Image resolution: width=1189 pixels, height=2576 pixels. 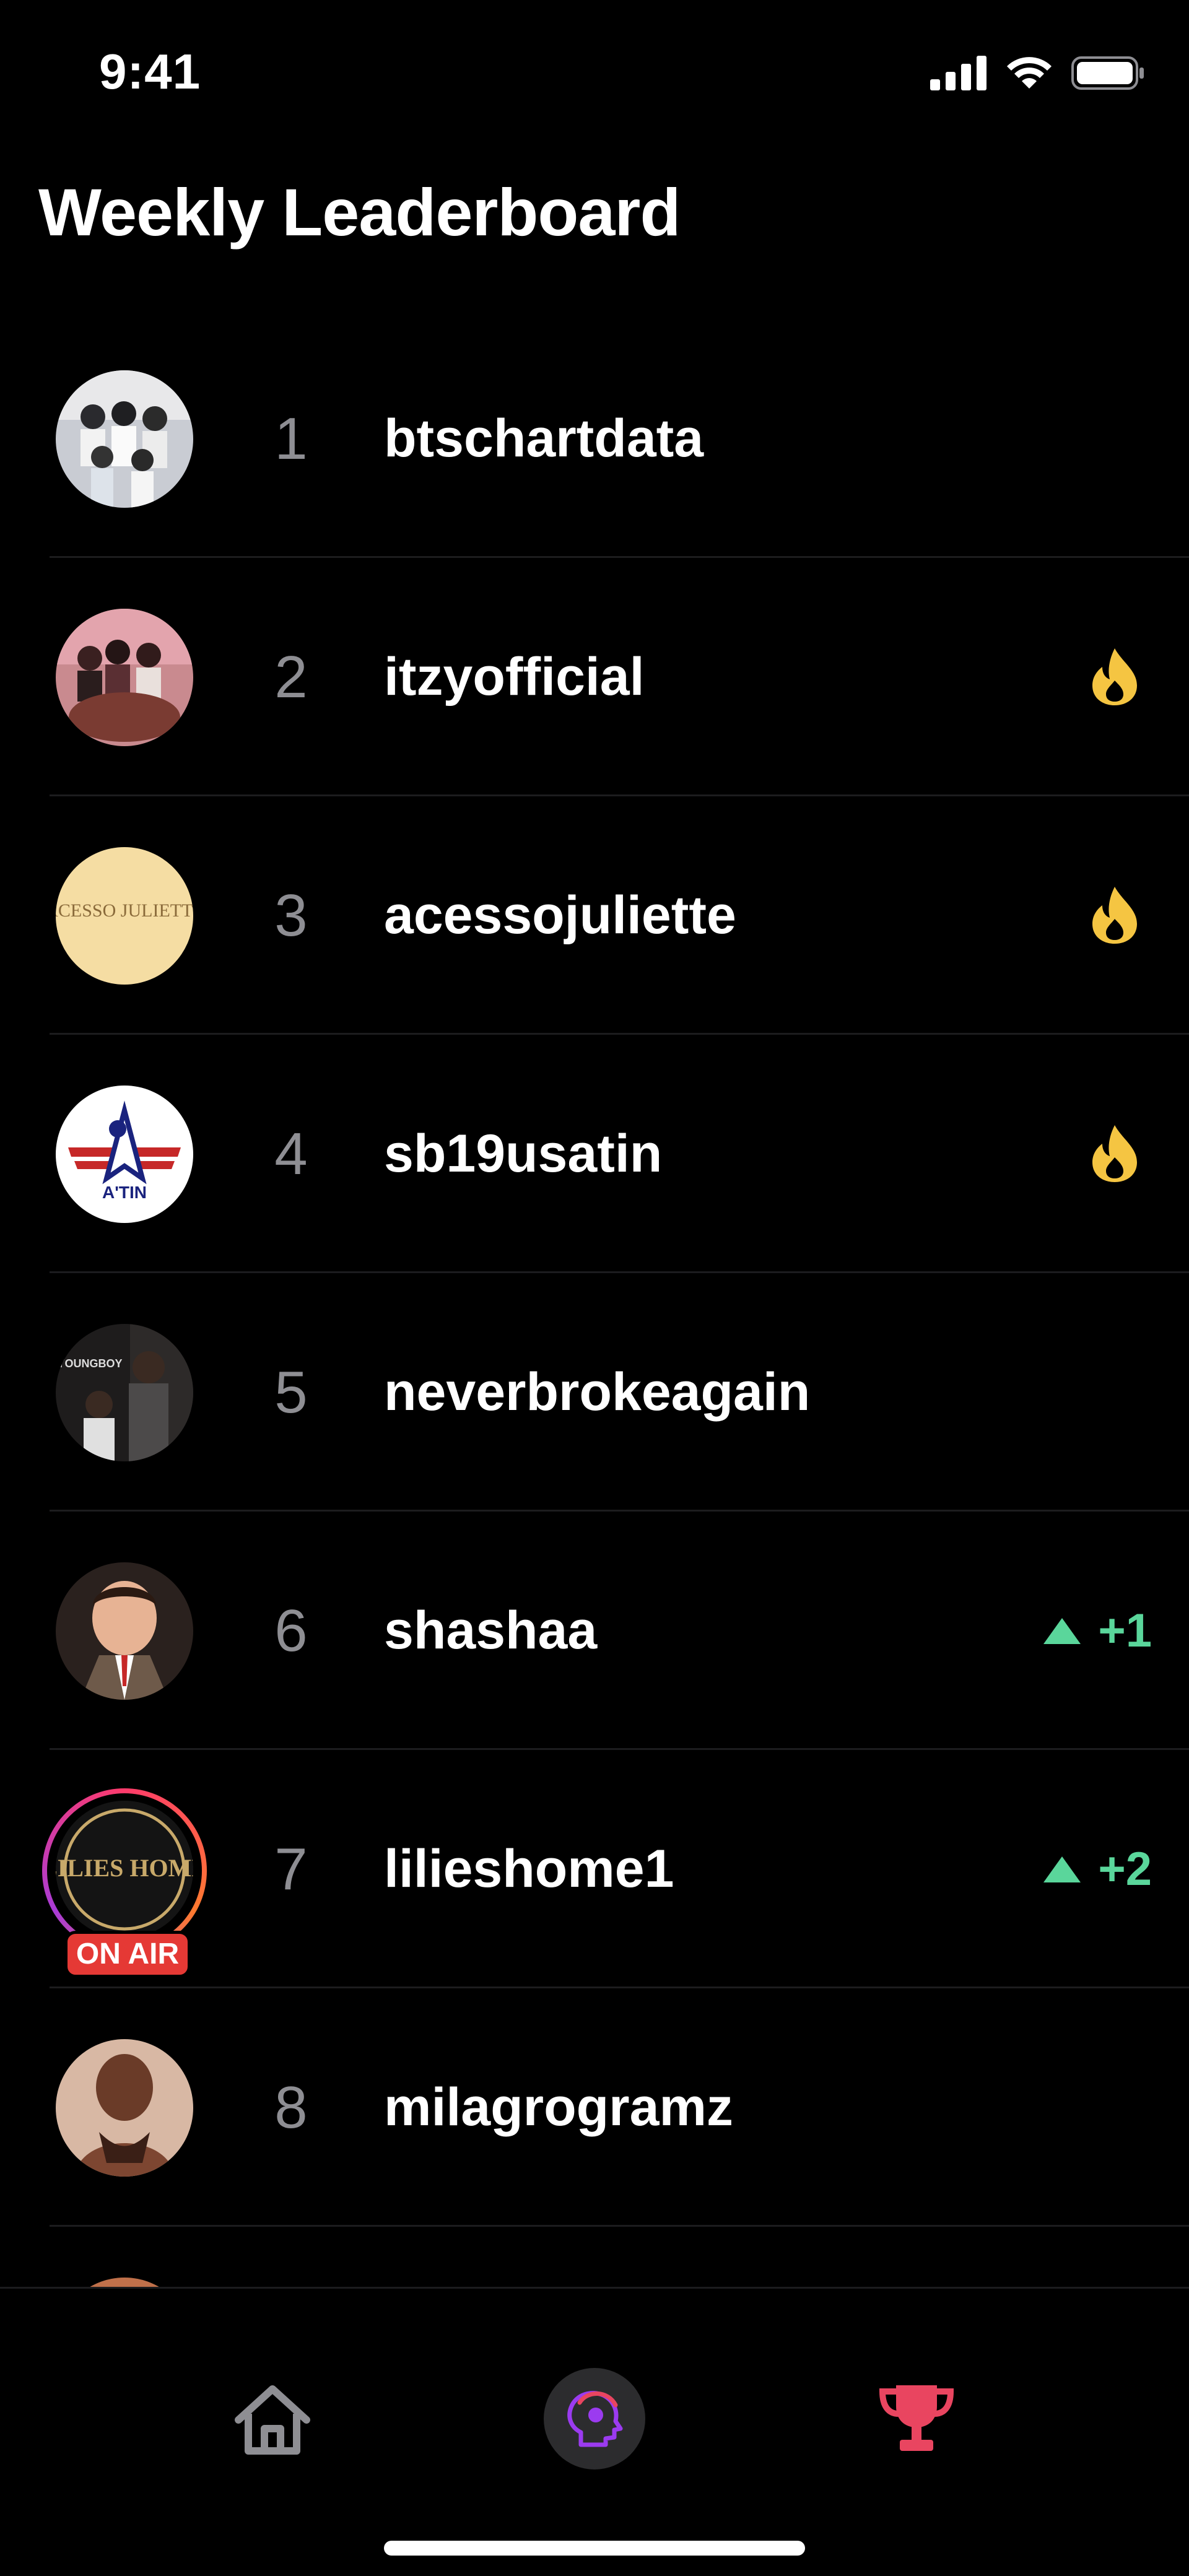 I want to click on listening-head-icon, so click(x=594, y=2418).